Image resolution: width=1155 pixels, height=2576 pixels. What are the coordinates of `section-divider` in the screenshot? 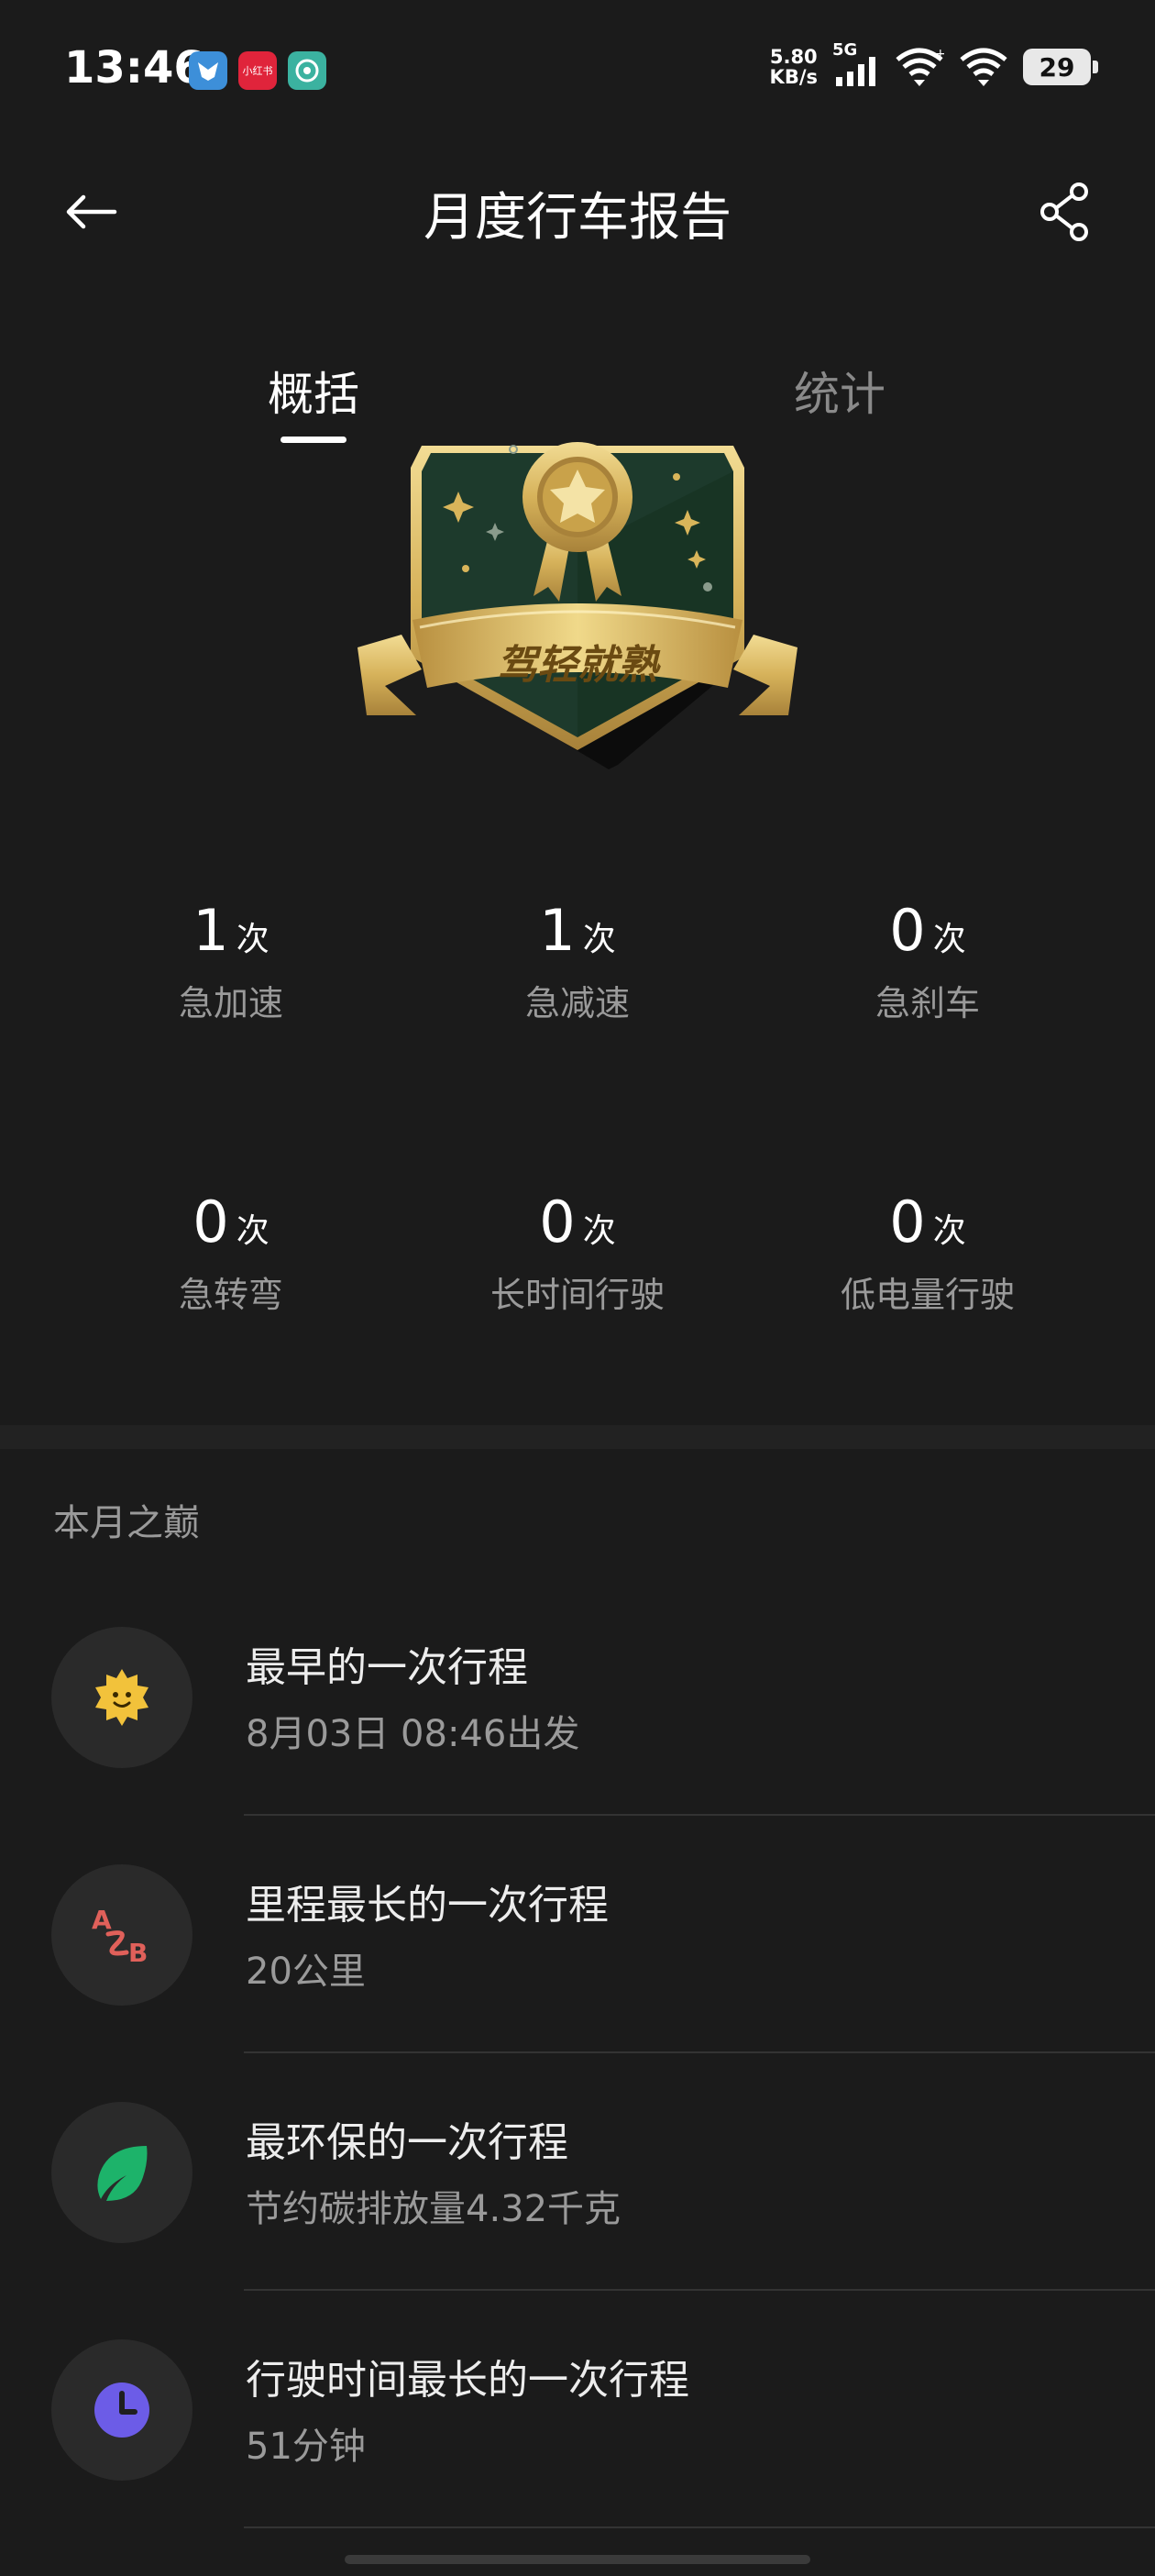 It's located at (577, 1437).